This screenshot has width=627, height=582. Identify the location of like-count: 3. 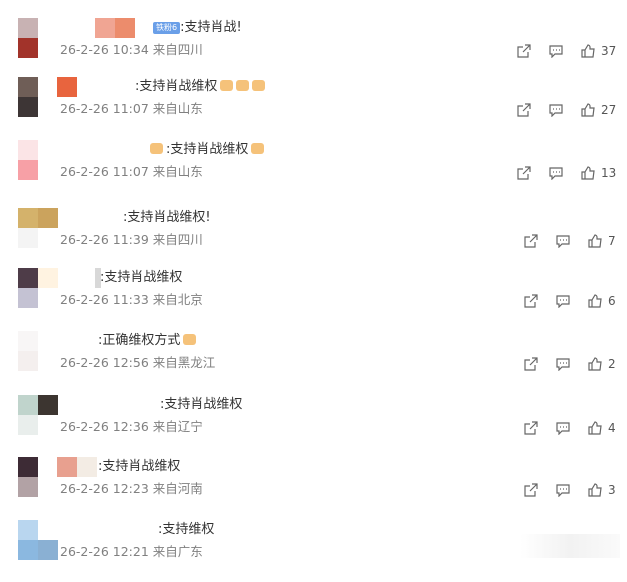
(612, 490).